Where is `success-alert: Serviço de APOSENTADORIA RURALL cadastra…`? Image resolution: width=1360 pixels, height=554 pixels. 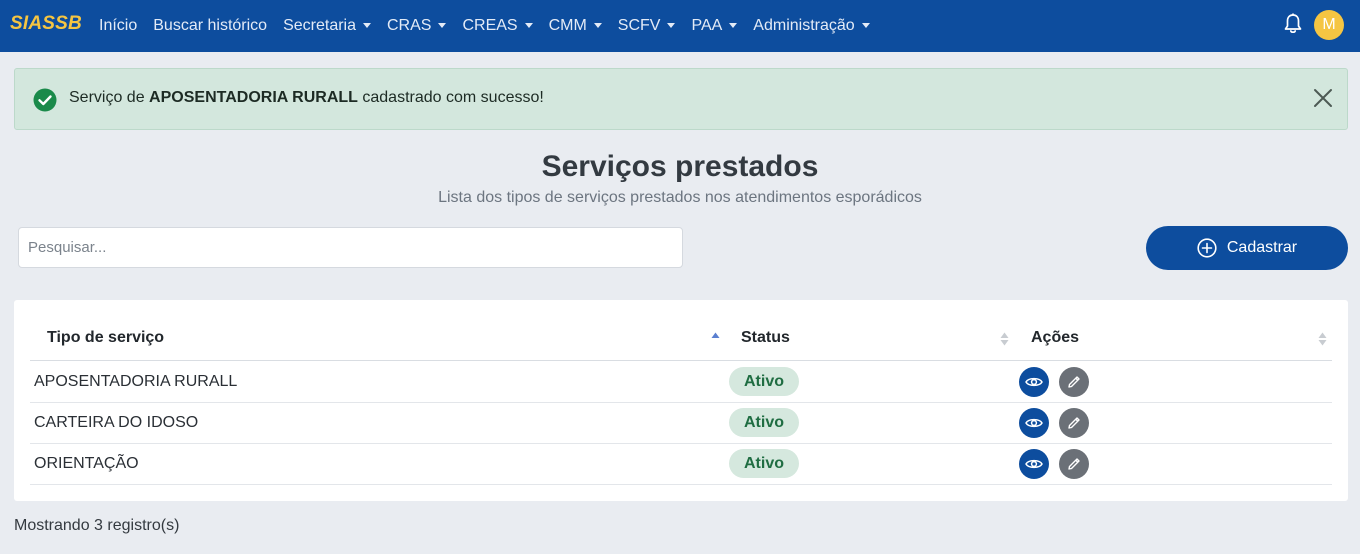
success-alert: Serviço de APOSENTADORIA RURALL cadastra… is located at coordinates (681, 99).